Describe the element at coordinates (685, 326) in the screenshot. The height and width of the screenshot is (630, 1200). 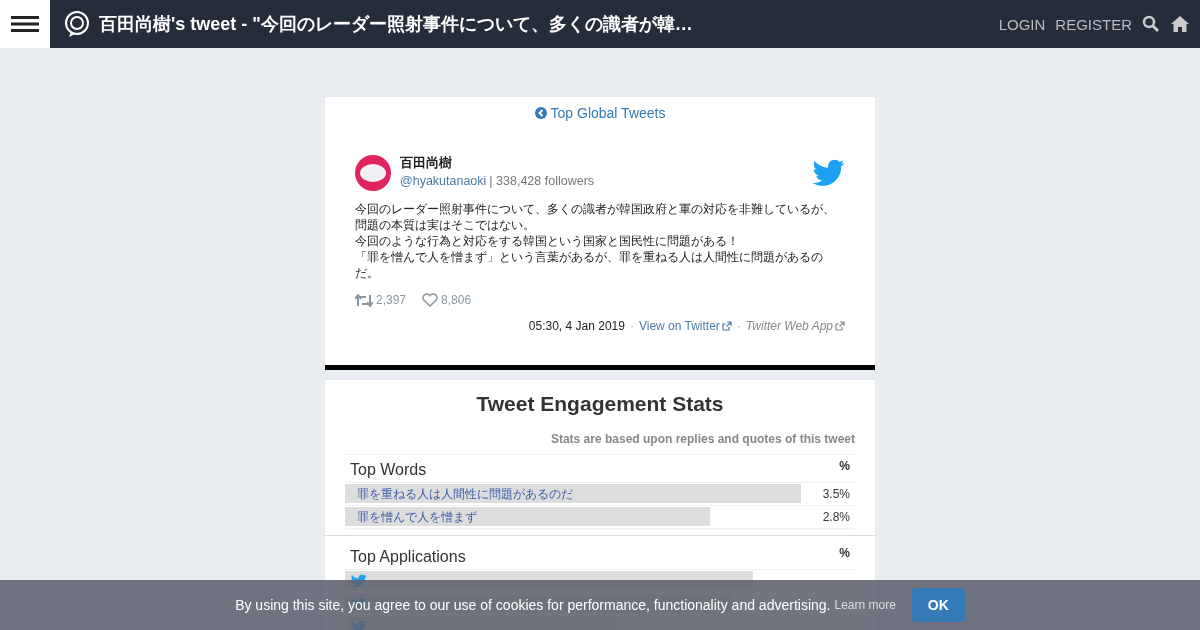
I see `view-on-twitter-link: View on Twitter` at that location.